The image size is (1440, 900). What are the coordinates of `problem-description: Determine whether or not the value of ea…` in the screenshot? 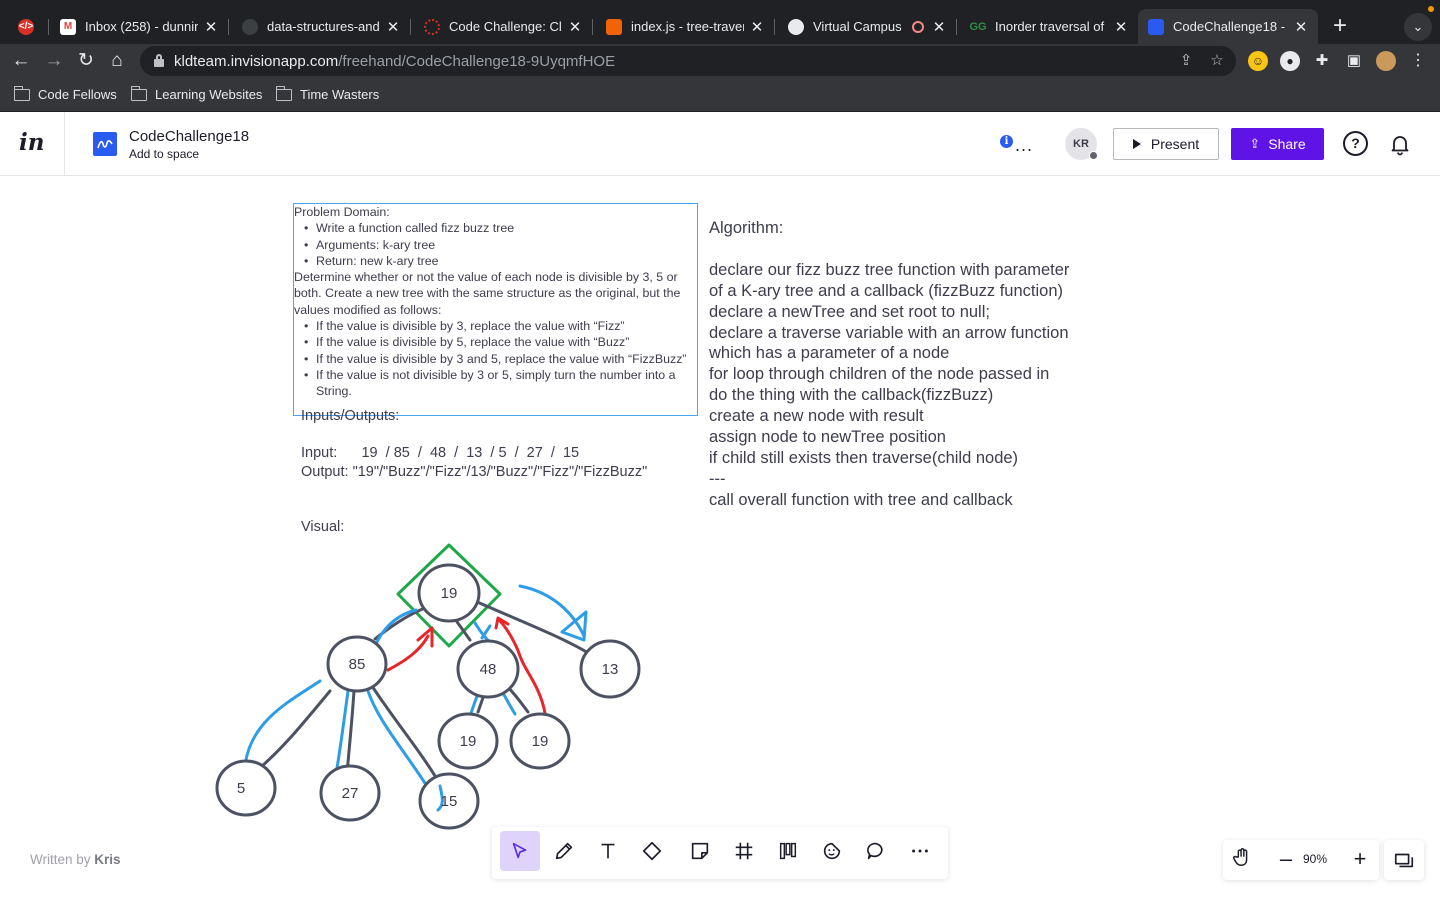 It's located at (487, 293).